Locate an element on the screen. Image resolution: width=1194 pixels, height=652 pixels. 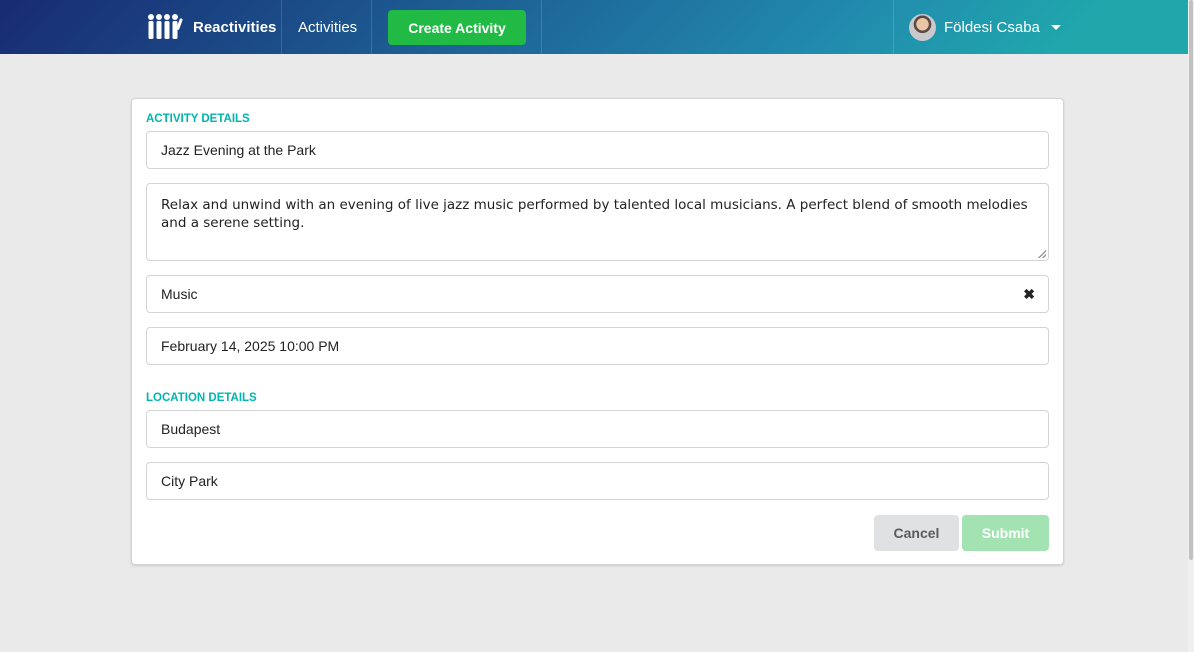
submit-button: Submit is located at coordinates (1005, 533).